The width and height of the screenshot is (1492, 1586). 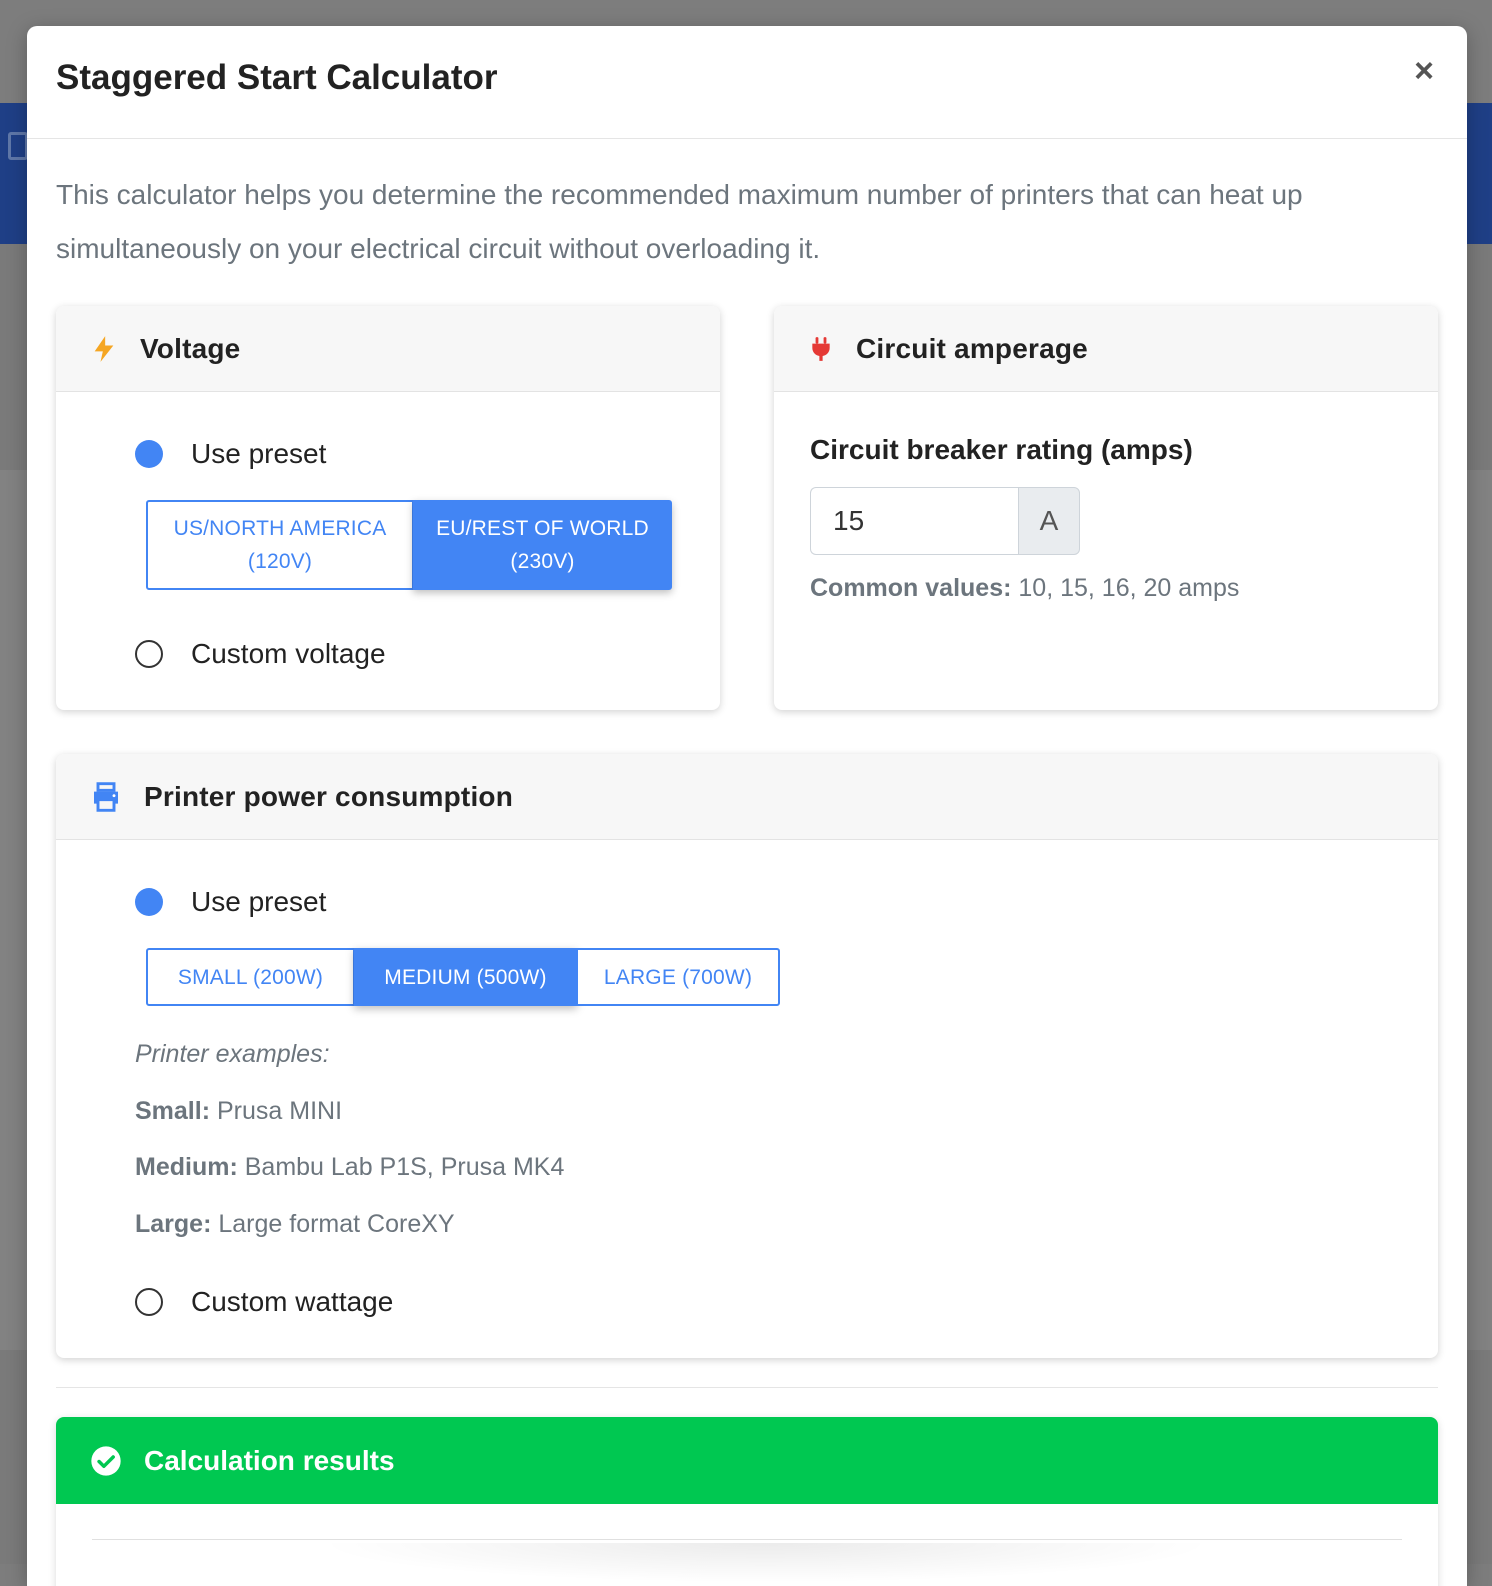 I want to click on example-small: Small: Prusa MINI, so click(x=349, y=1111).